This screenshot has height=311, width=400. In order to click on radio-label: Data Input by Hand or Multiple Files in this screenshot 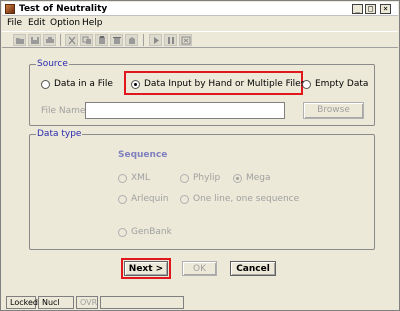, I will do `click(225, 84)`.